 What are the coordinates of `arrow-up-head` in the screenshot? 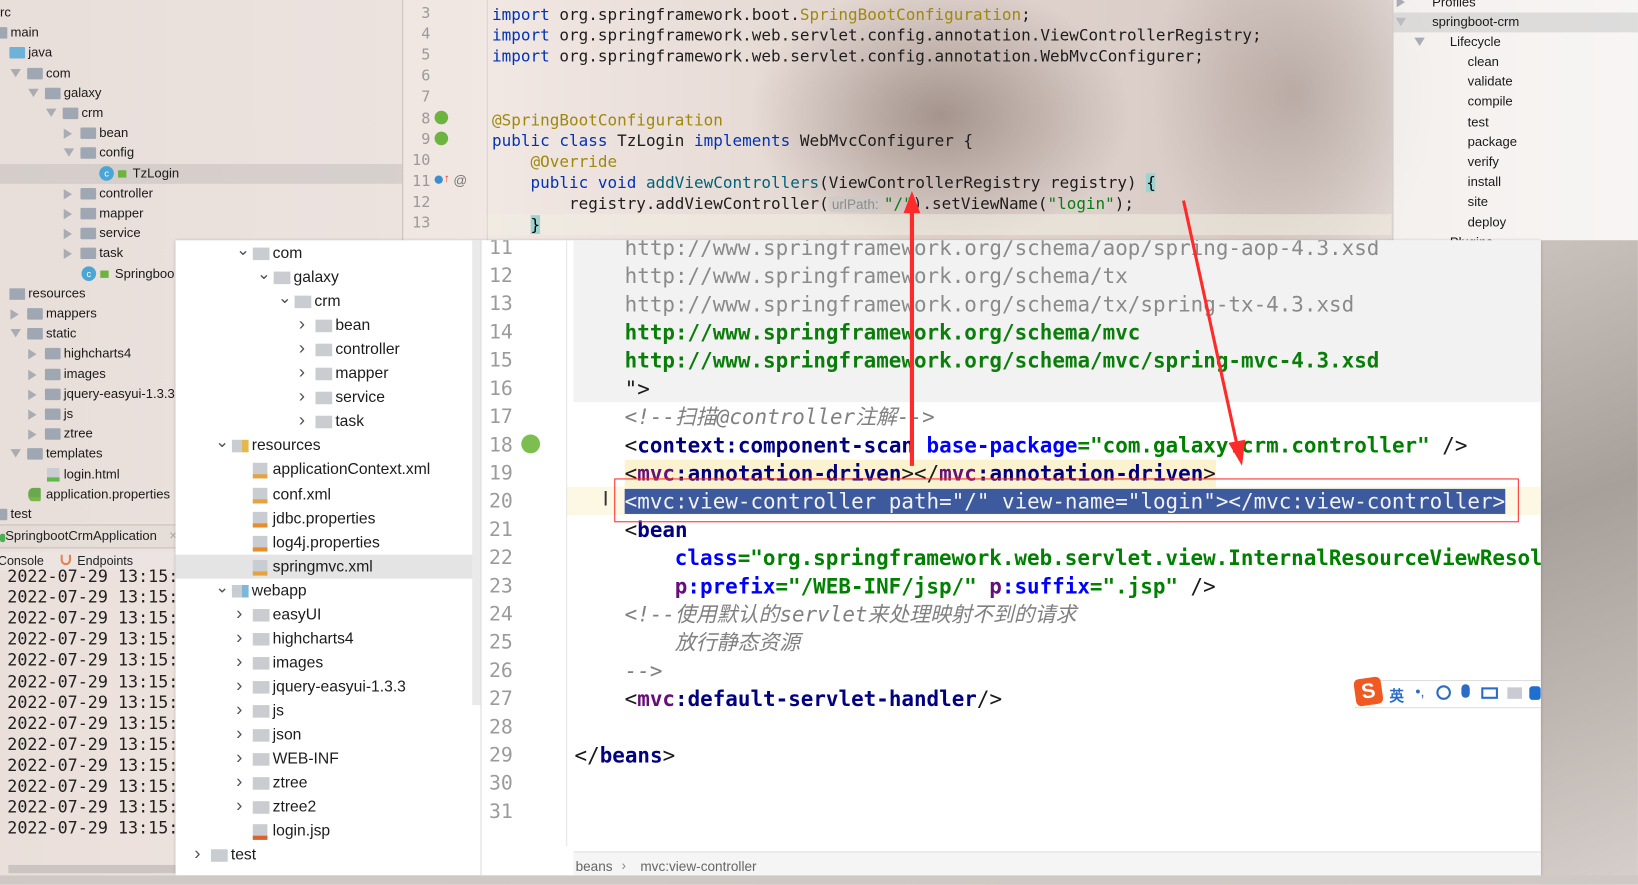 It's located at (912, 202).